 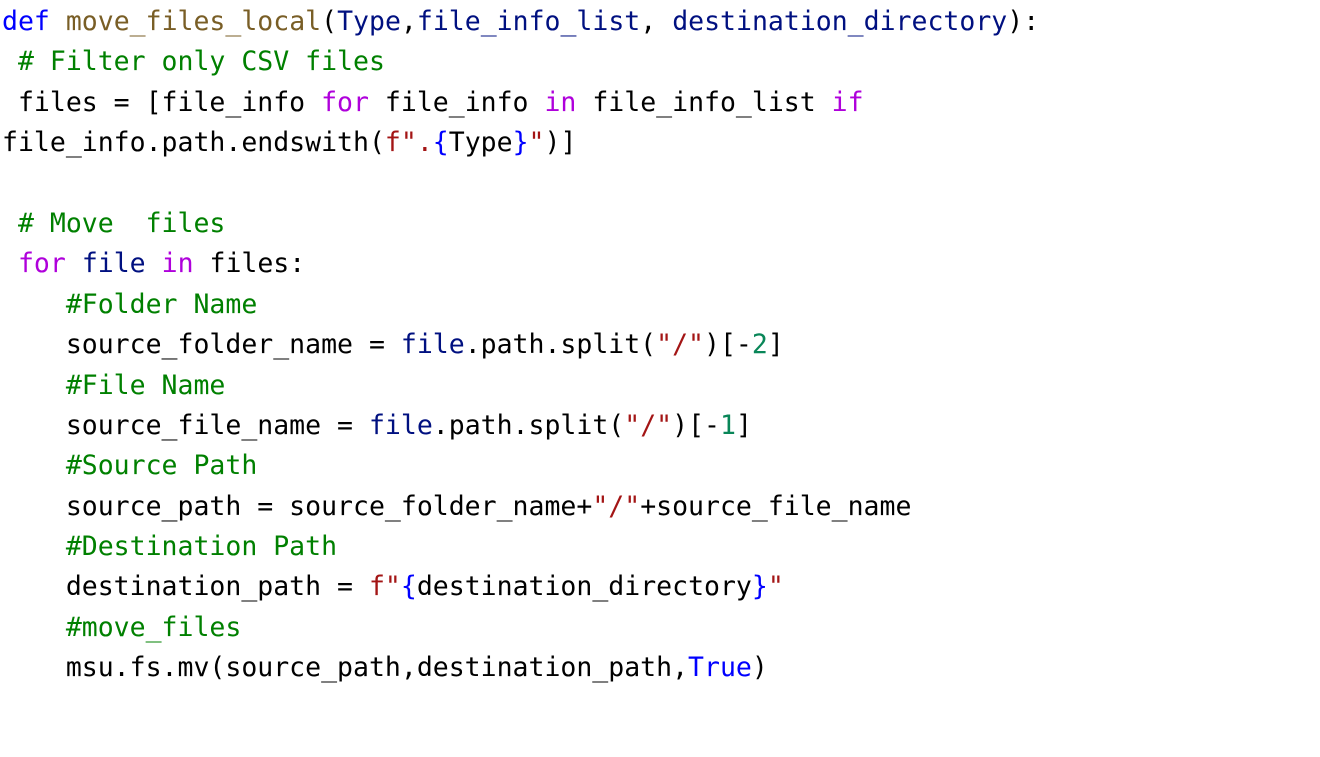 What do you see at coordinates (369, 21) in the screenshot?
I see `code-token-variable: Type` at bounding box center [369, 21].